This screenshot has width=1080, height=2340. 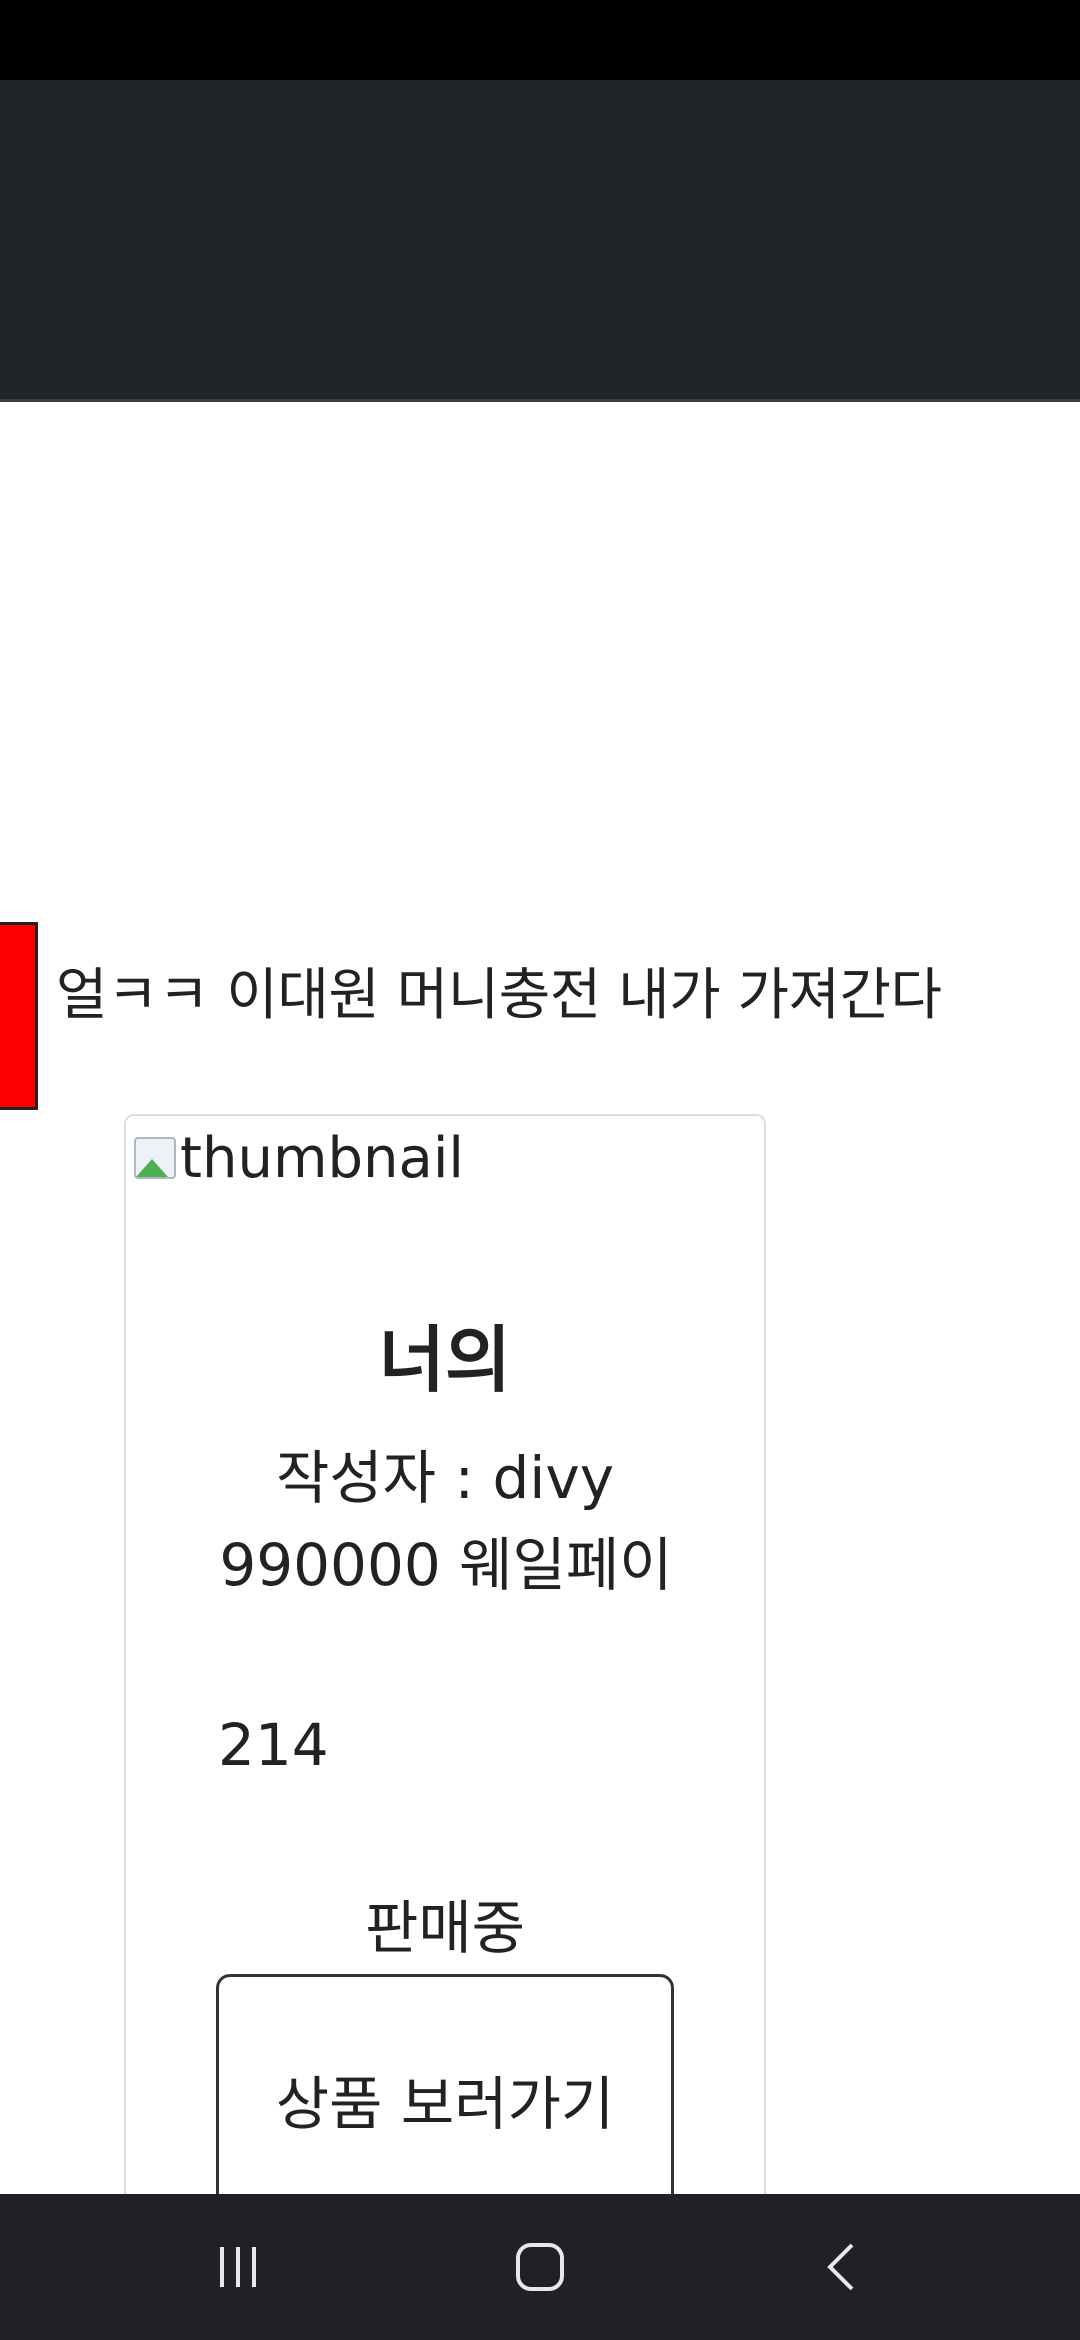 I want to click on product-price: 990000 웨일페이, so click(x=446, y=1565).